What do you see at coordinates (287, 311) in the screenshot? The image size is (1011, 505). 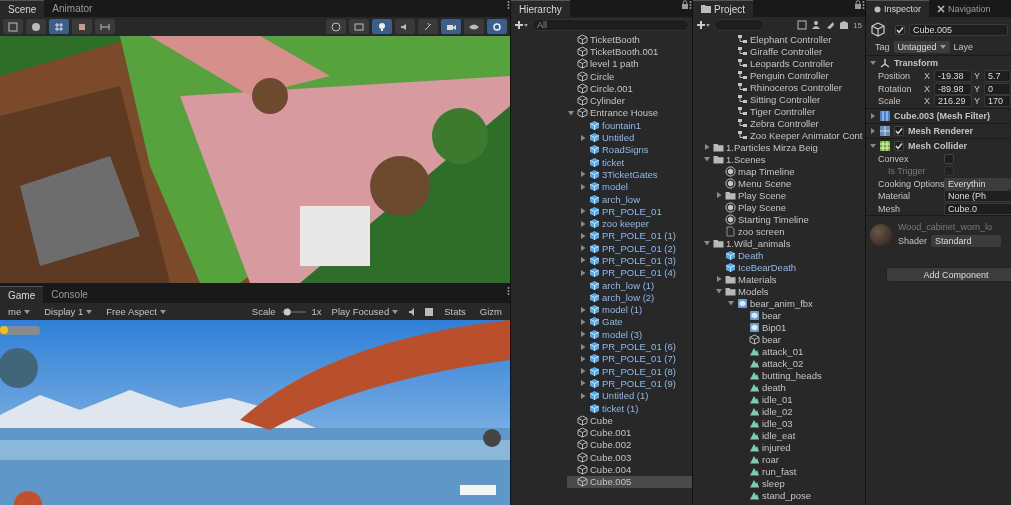 I see `slider-thumb` at bounding box center [287, 311].